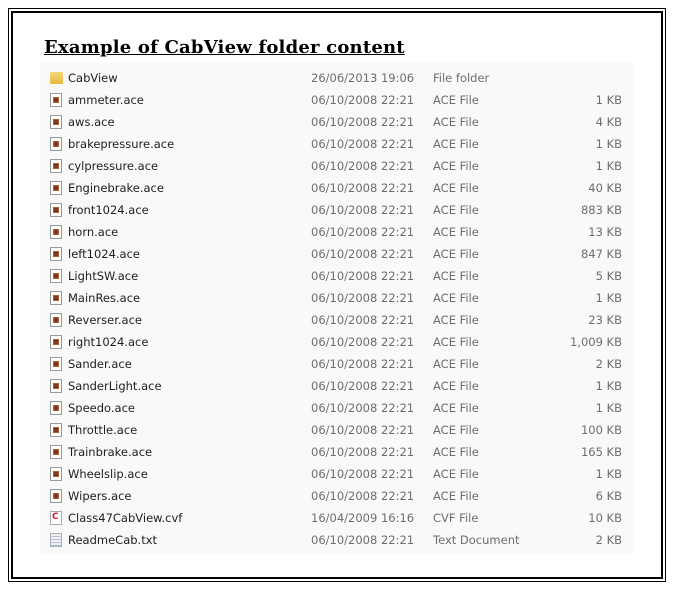  Describe the element at coordinates (337, 78) in the screenshot. I see `file-row: CabView 26/06/2013 19:06 File folder` at that location.